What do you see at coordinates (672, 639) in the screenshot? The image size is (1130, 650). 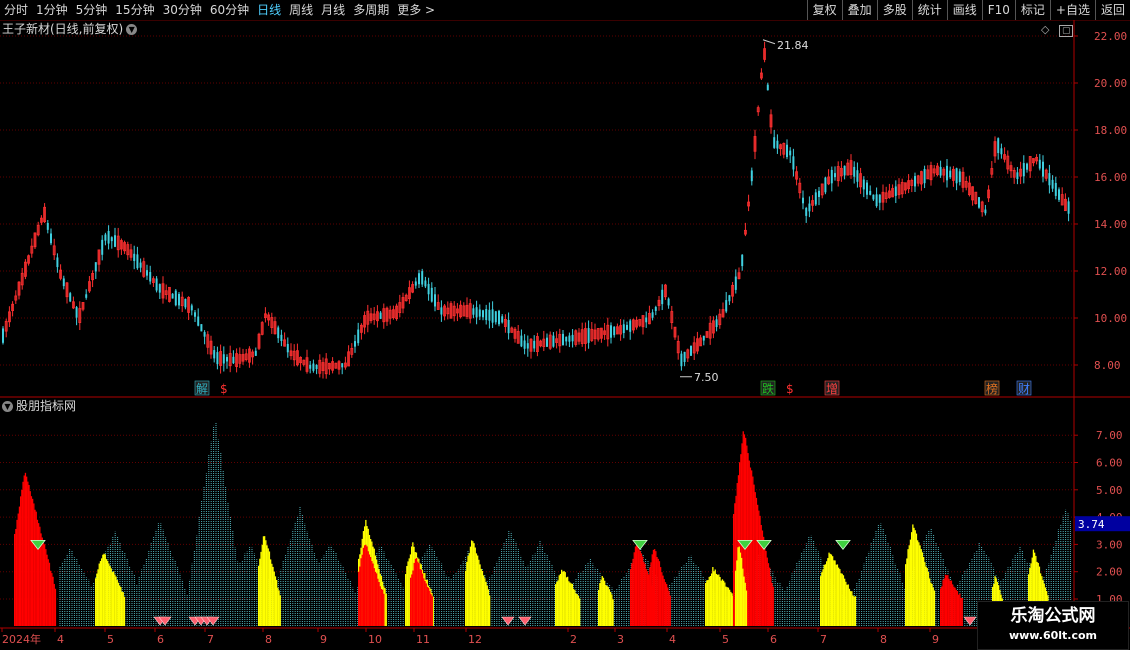 I see `date-label: 4` at bounding box center [672, 639].